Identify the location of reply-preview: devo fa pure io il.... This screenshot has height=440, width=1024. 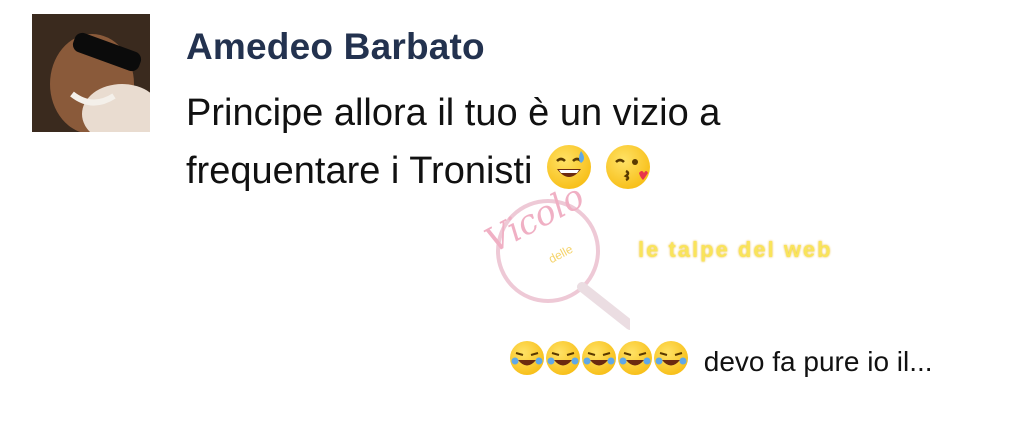
(720, 360).